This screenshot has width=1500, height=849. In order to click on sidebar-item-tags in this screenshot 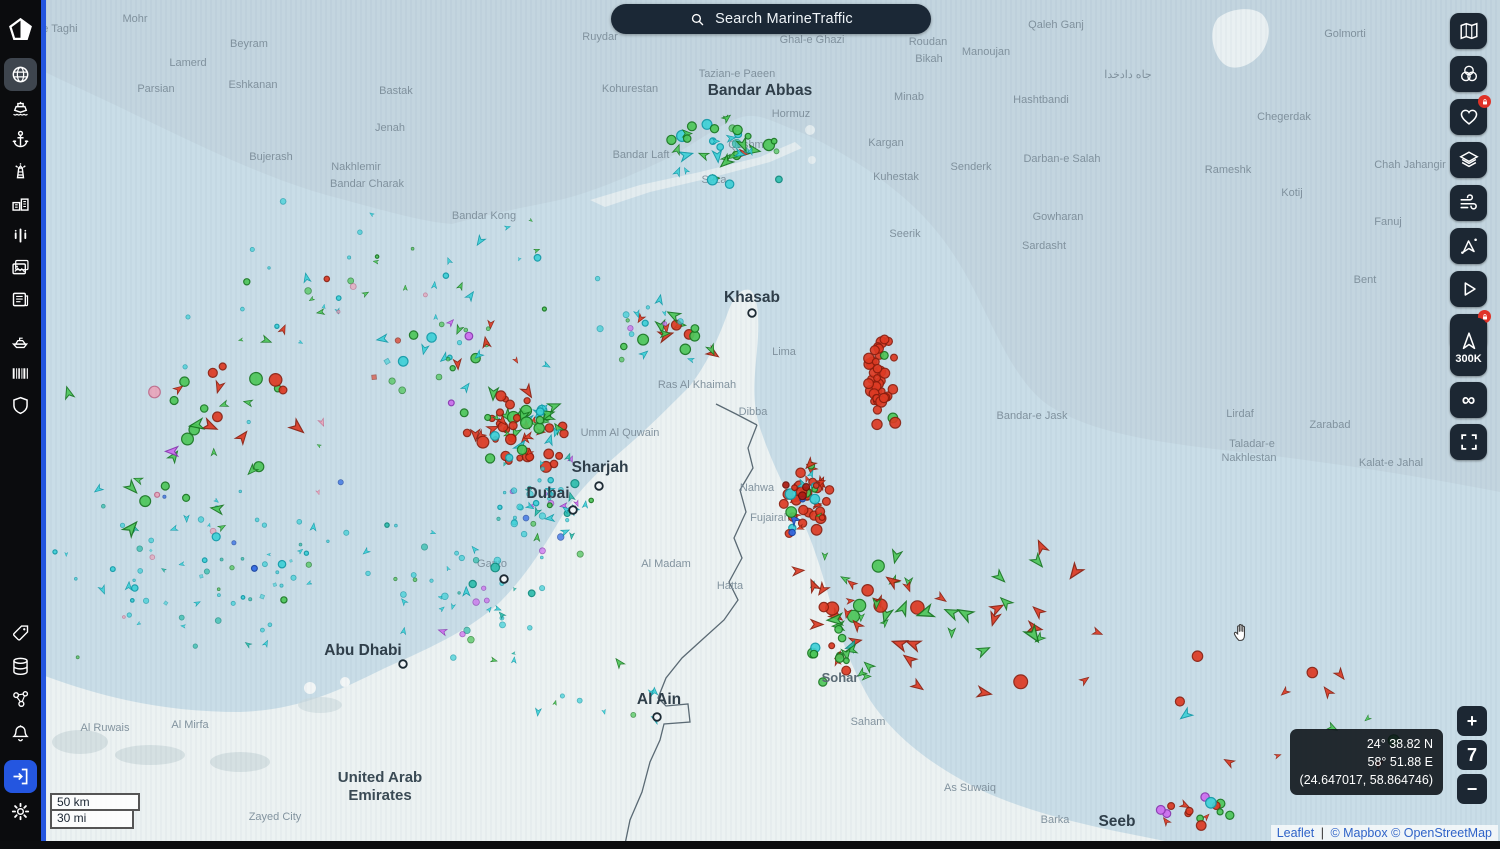, I will do `click(20, 633)`.